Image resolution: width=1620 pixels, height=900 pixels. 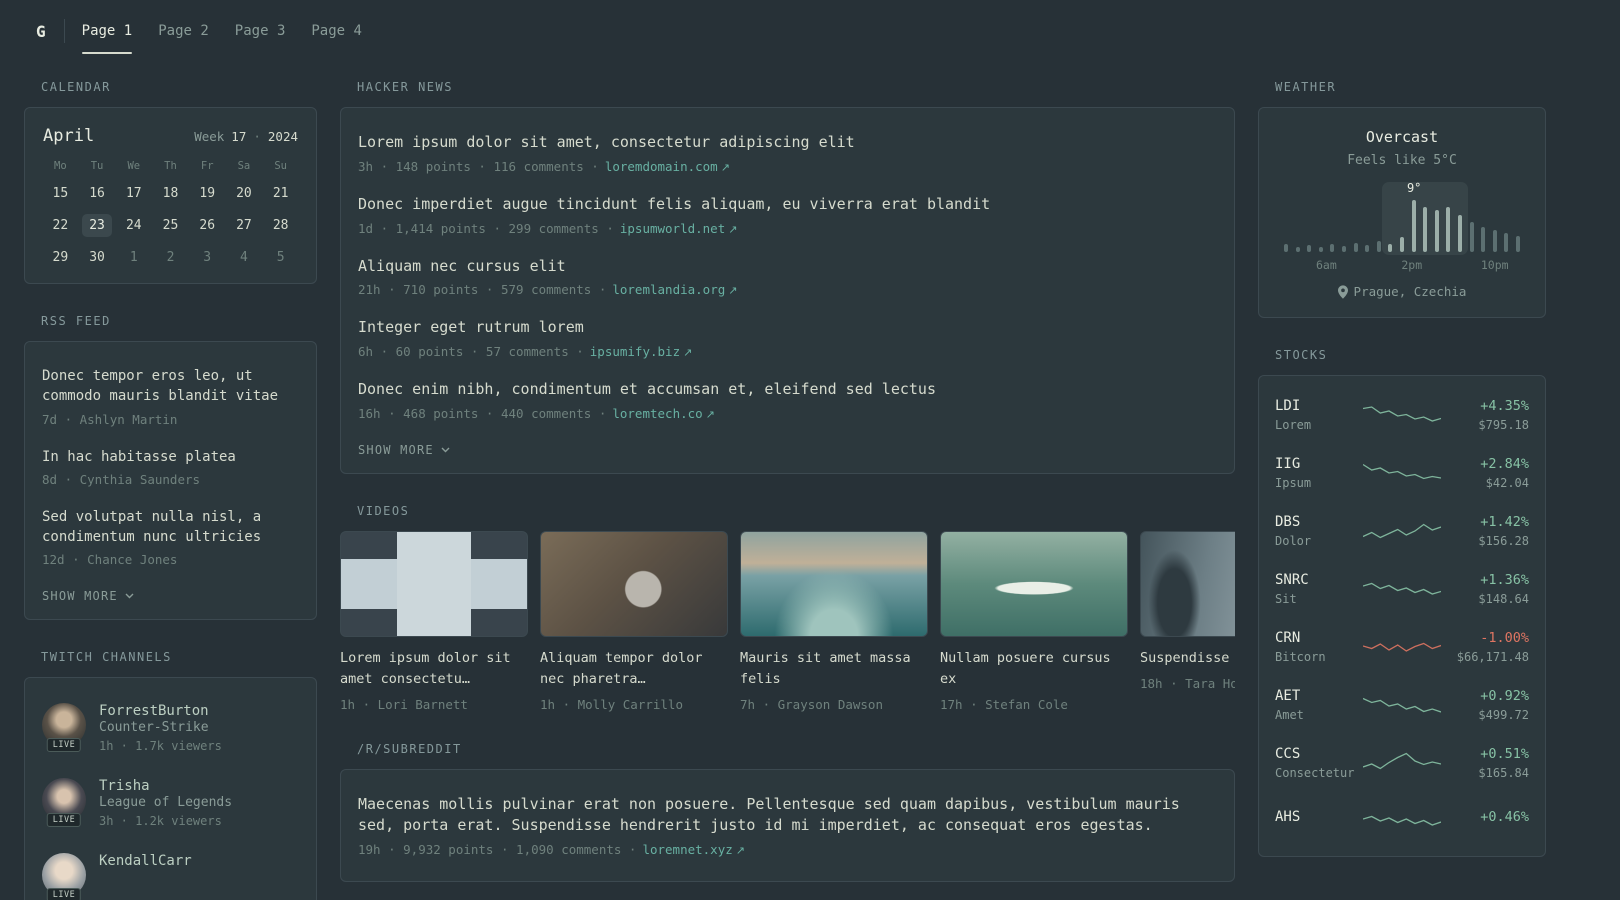 What do you see at coordinates (787, 267) in the screenshot?
I see `hn-item-title: Aliquam nec cursus elit` at bounding box center [787, 267].